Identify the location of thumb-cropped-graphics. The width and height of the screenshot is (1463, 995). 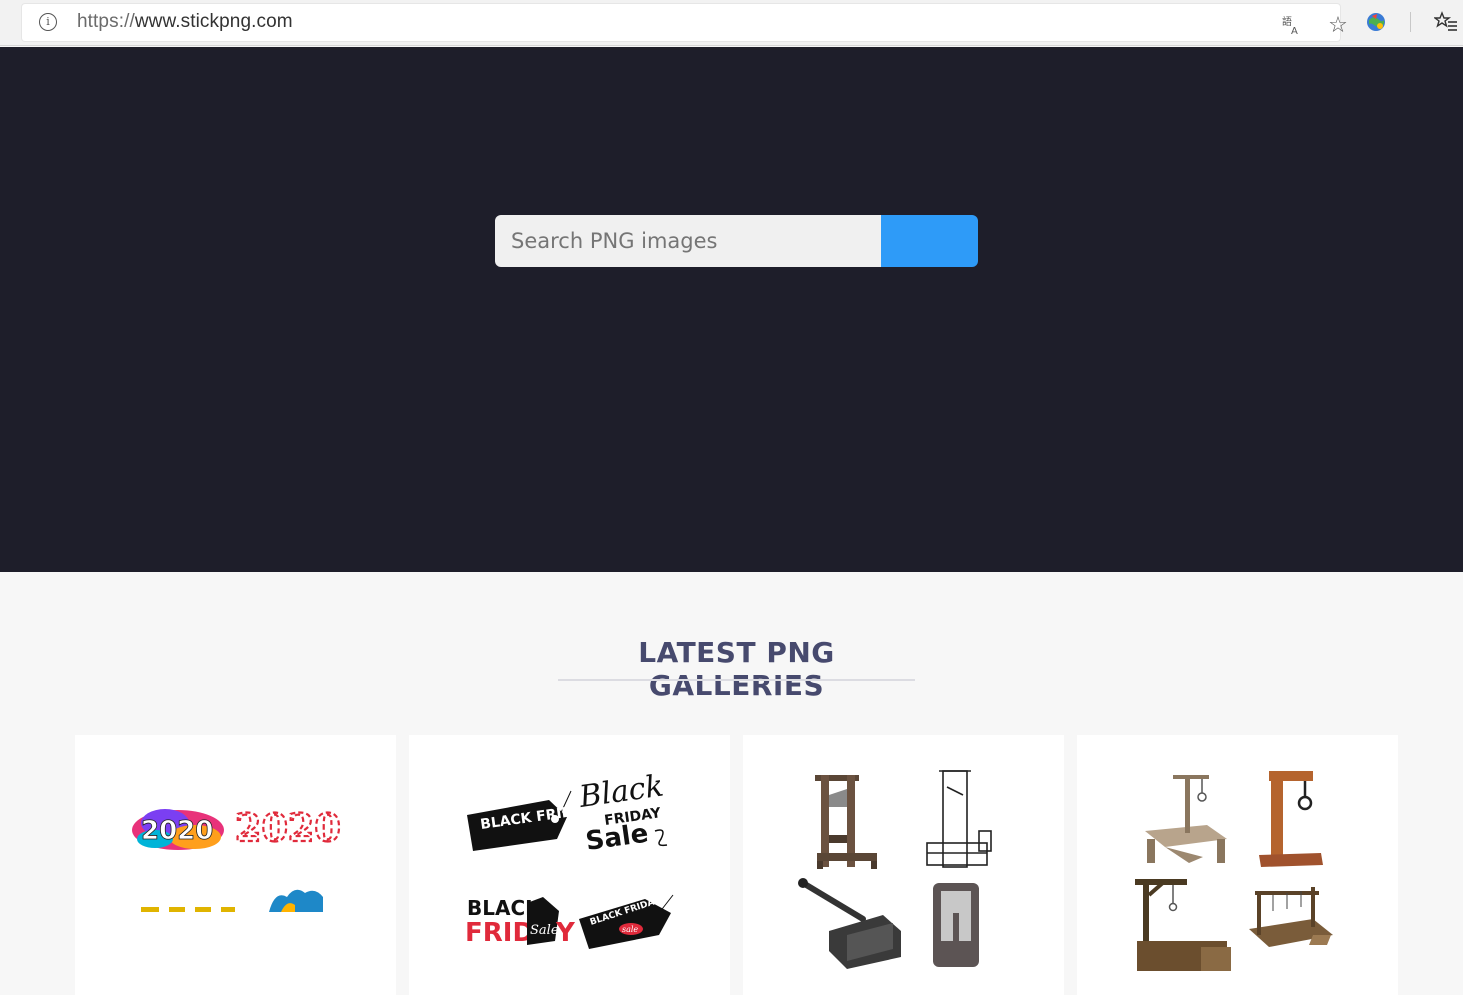
(232, 900).